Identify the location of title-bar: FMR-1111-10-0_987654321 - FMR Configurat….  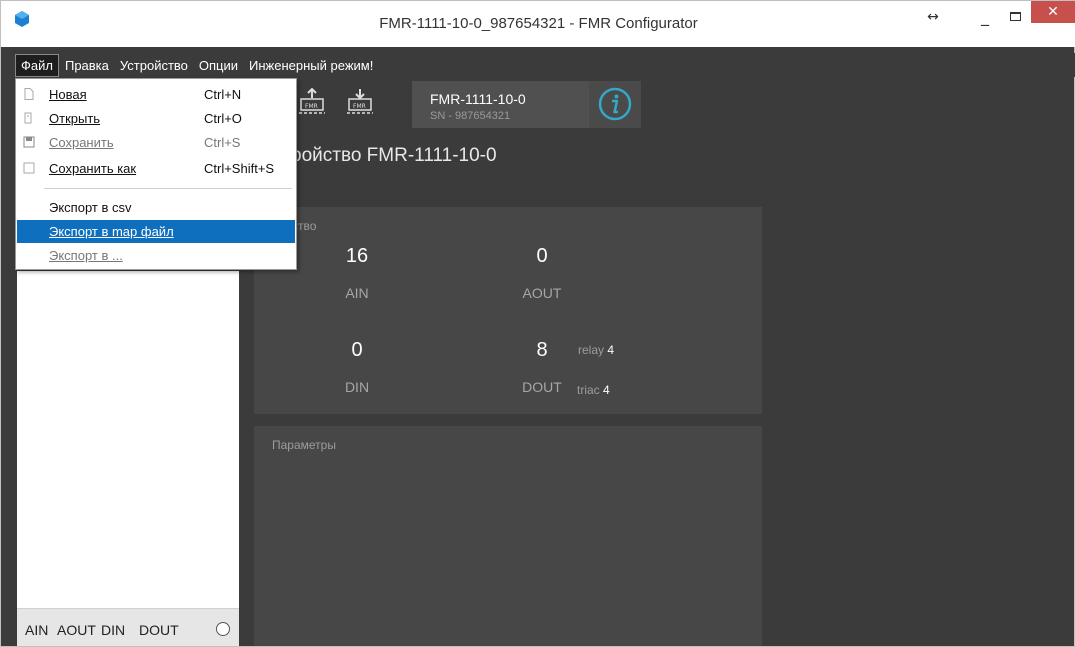
(538, 24).